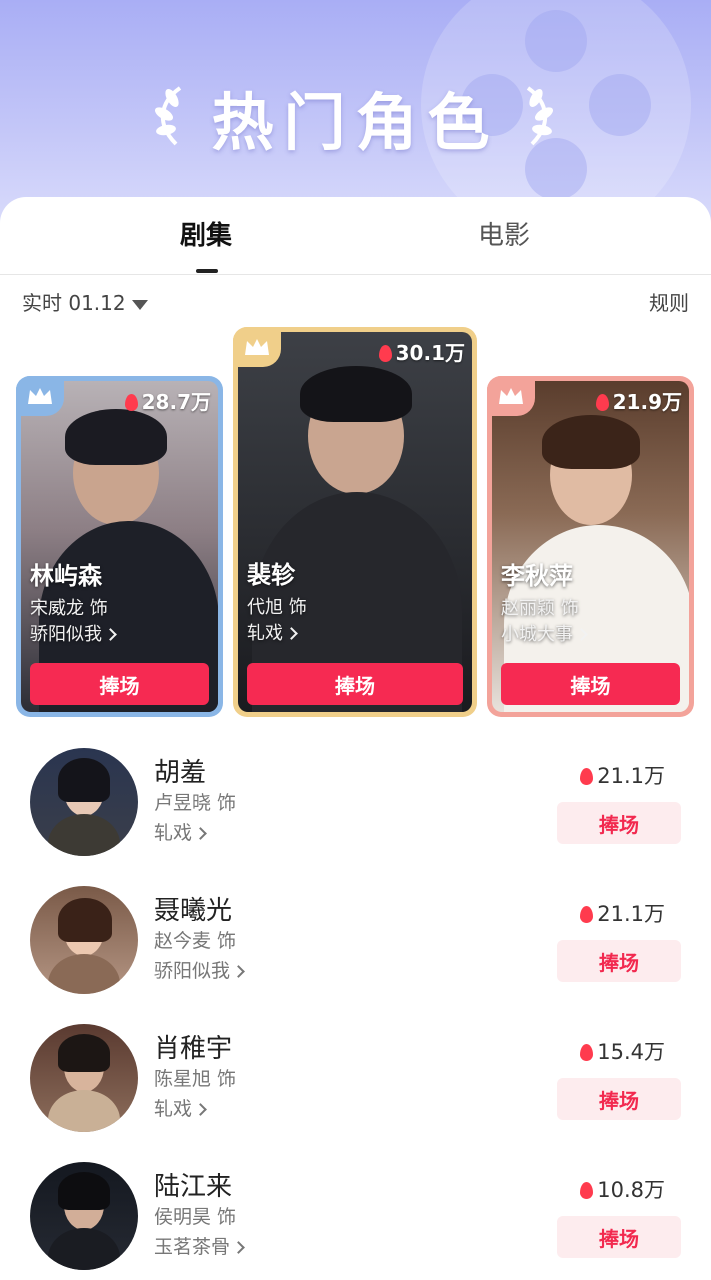 The image size is (711, 1280). I want to click on tab-movies: 电影, so click(504, 233).